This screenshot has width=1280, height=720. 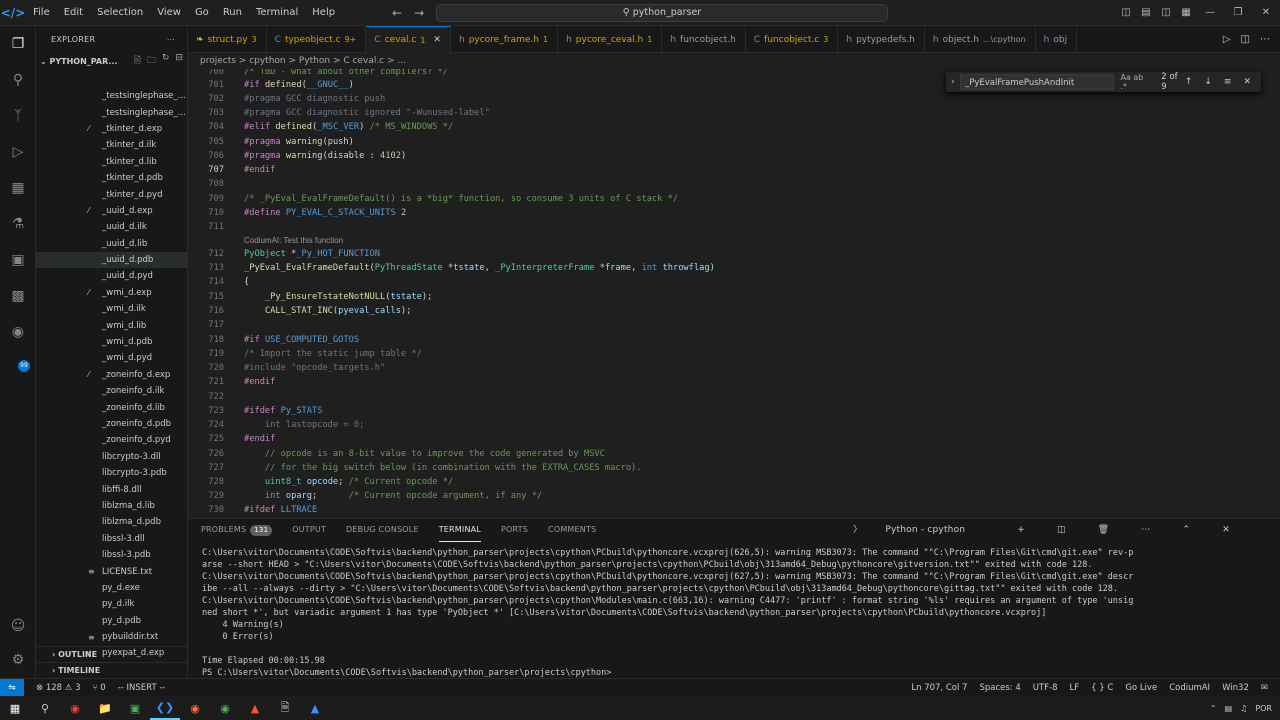 What do you see at coordinates (111, 162) in the screenshot?
I see `file-item: _tkinter_d.lib` at bounding box center [111, 162].